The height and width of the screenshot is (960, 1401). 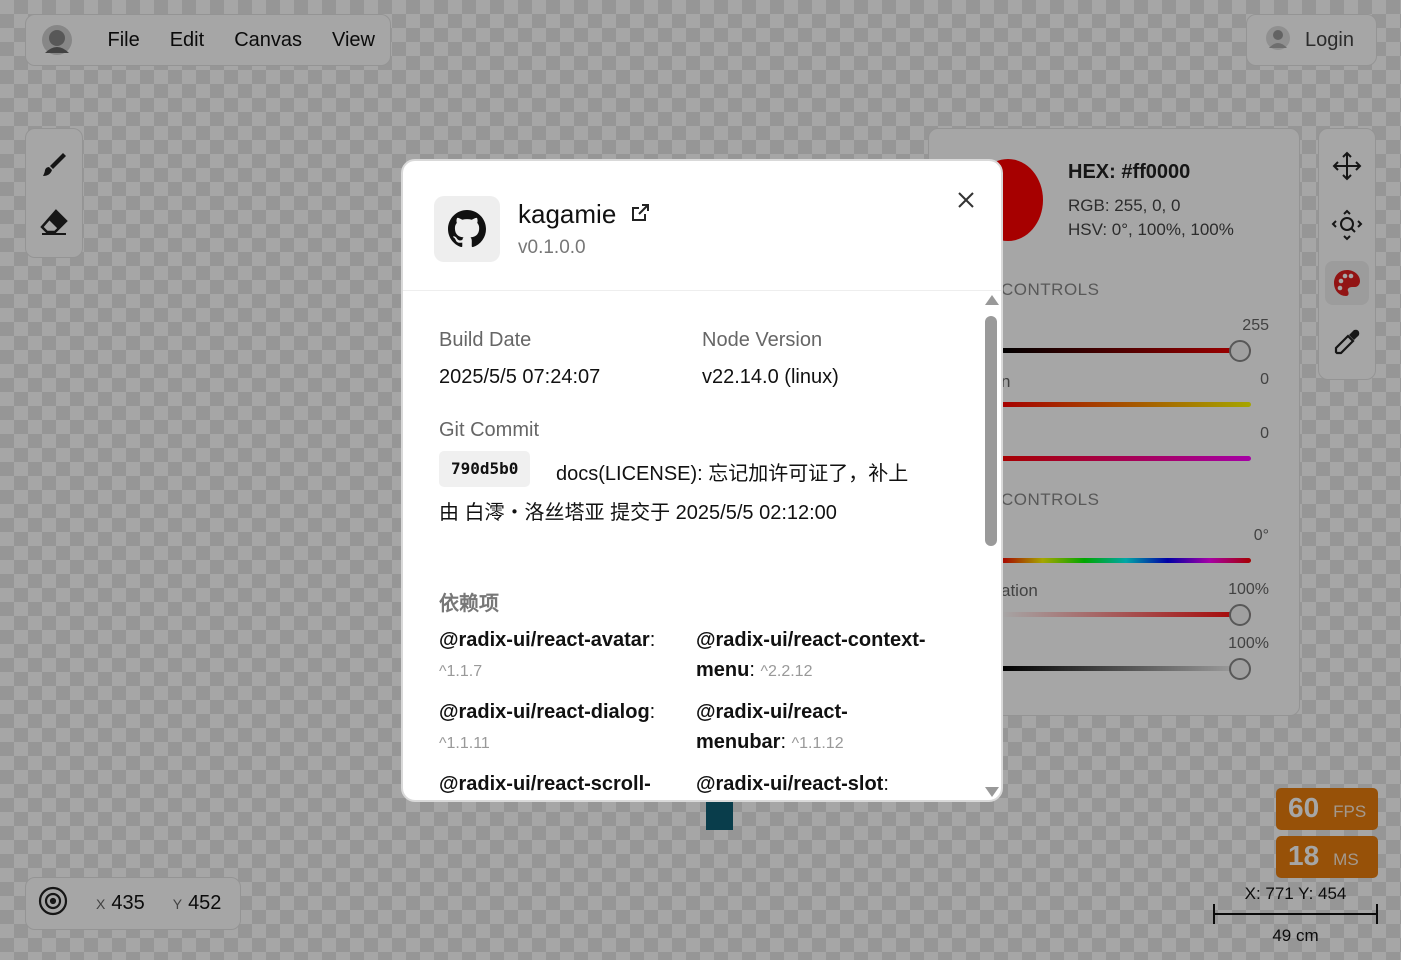 I want to click on app-title-link: kagamie, so click(x=584, y=214).